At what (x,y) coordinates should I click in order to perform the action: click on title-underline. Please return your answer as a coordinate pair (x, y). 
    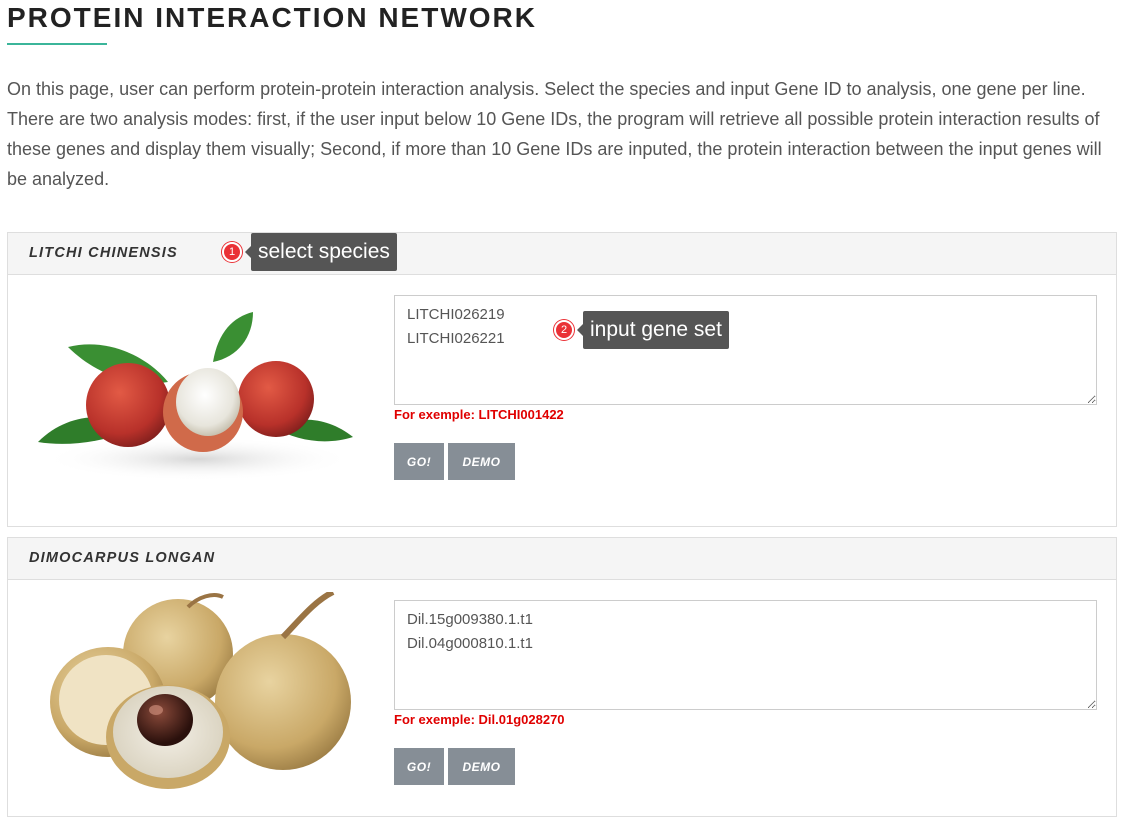
    Looking at the image, I should click on (57, 44).